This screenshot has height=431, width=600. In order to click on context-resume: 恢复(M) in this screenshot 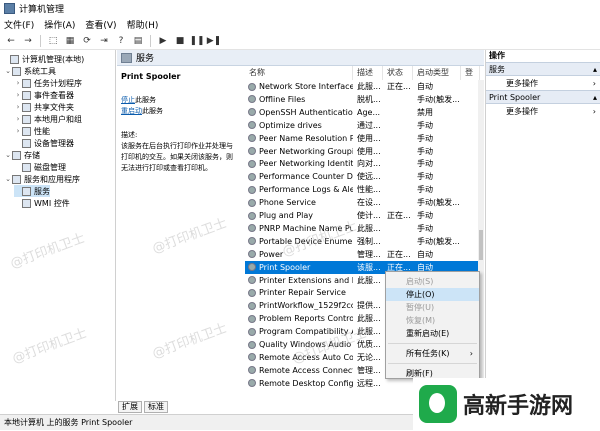, I will do `click(432, 320)`.